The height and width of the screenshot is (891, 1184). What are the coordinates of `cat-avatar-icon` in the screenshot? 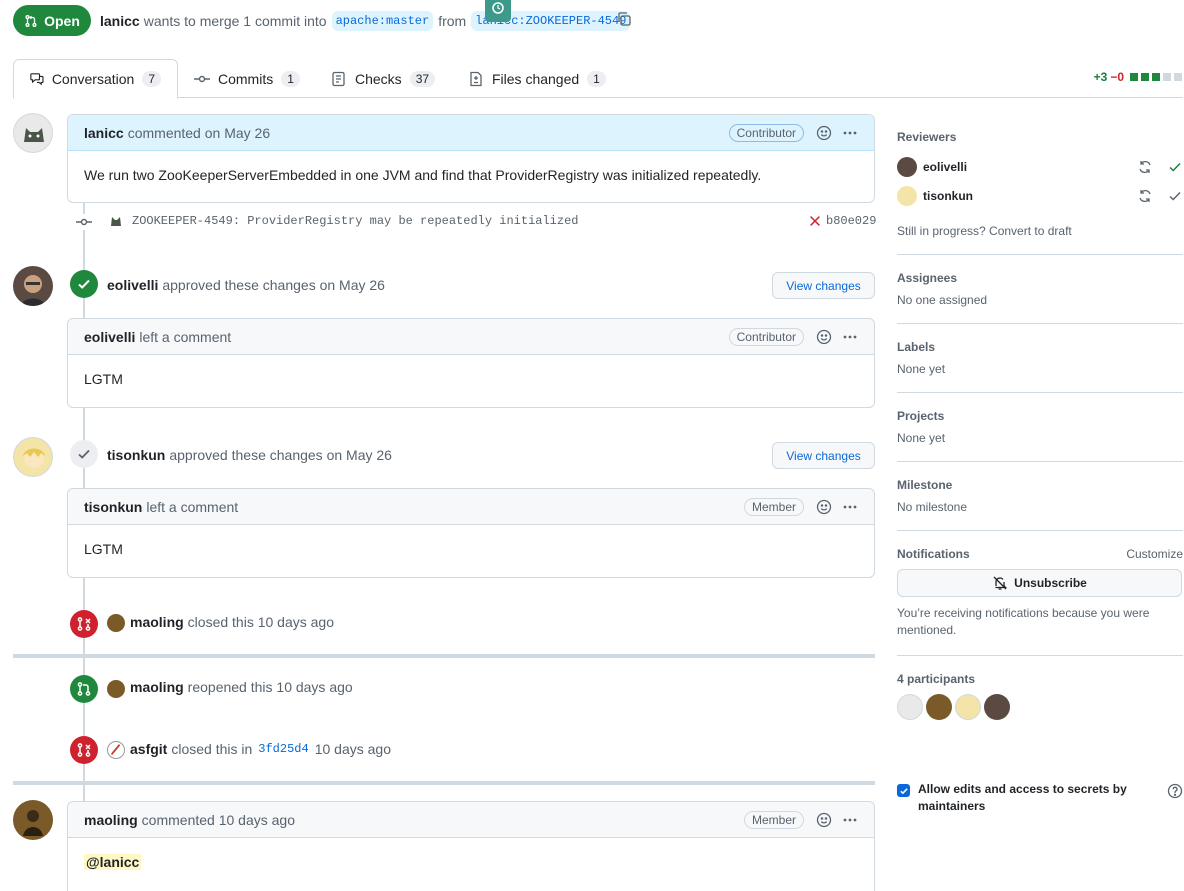 It's located at (34, 135).